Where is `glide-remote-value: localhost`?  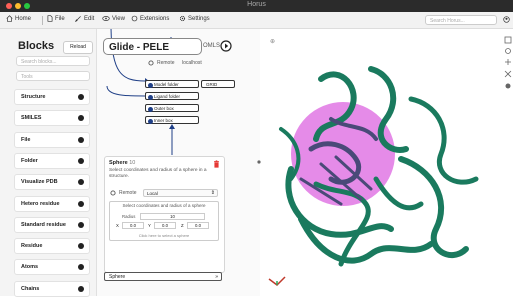 glide-remote-value: localhost is located at coordinates (192, 63).